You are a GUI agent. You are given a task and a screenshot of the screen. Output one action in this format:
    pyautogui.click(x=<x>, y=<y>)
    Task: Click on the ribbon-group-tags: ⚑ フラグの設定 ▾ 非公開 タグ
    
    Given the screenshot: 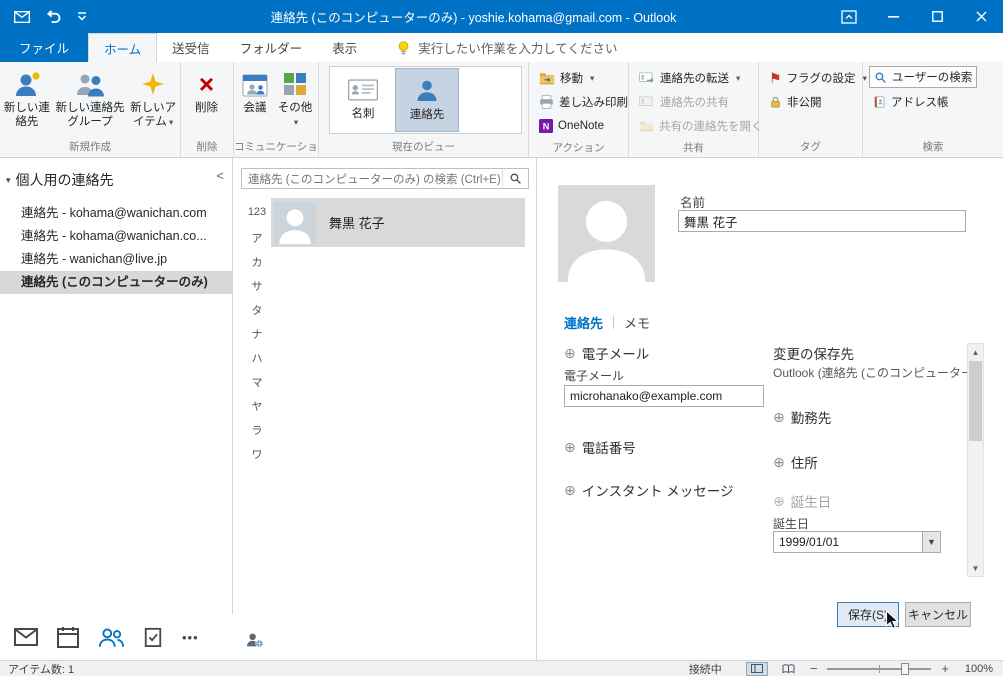 What is the action you would take?
    pyautogui.click(x=813, y=109)
    